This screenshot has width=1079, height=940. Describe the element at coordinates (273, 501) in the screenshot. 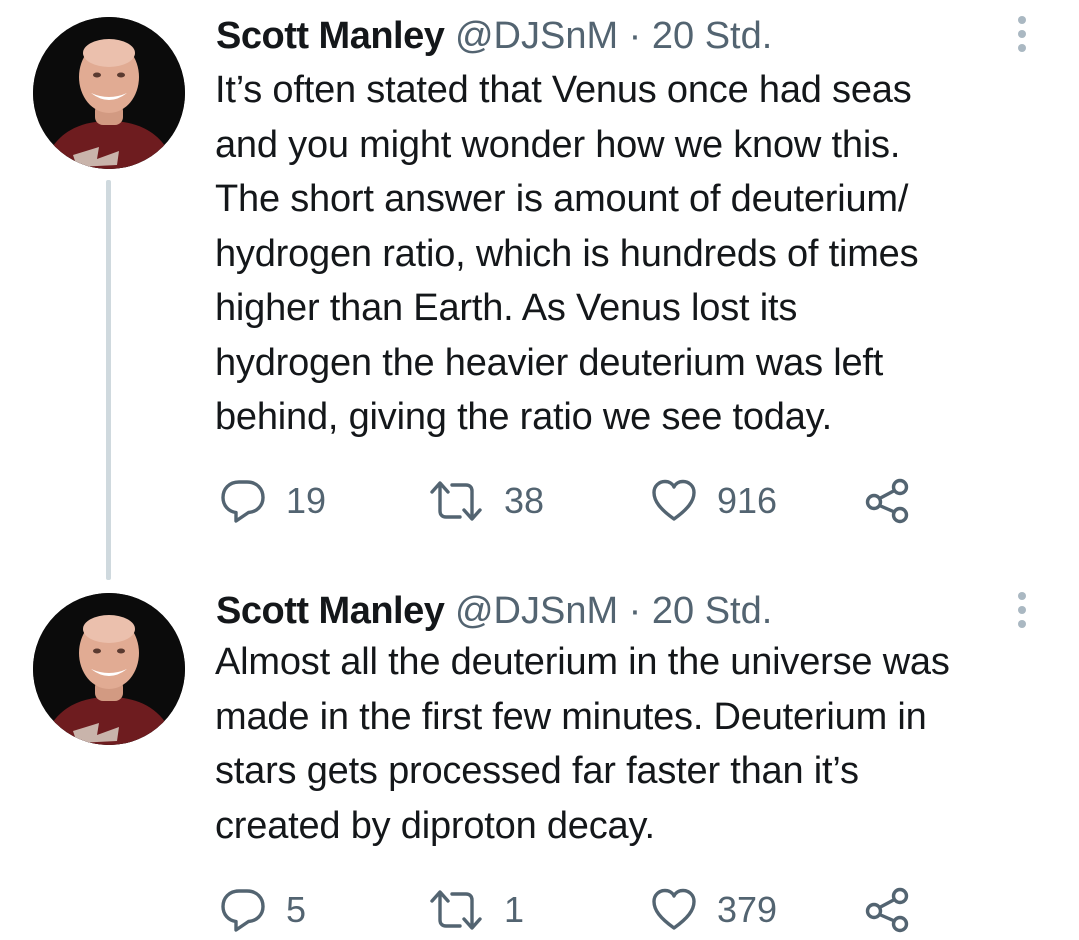

I see `reply-button: 19` at that location.